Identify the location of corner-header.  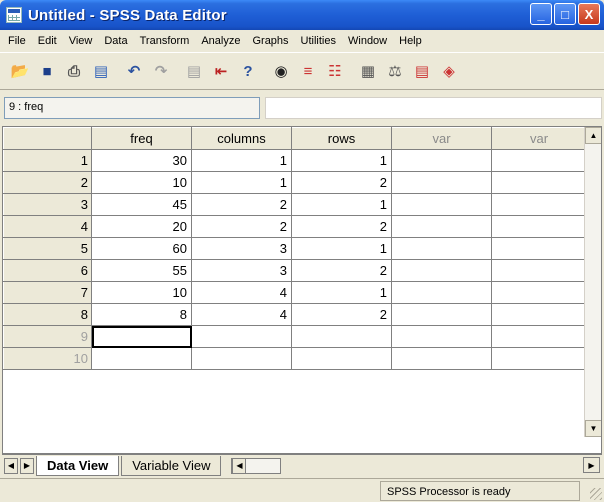
(47, 138).